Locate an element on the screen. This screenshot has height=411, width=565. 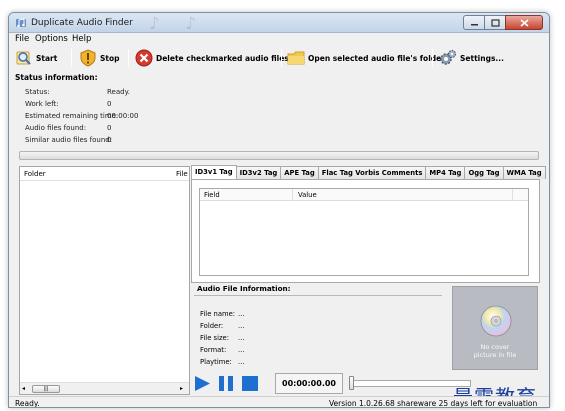
horizontal-scrollbar: ◂ ||| ▸ is located at coordinates (104, 388).